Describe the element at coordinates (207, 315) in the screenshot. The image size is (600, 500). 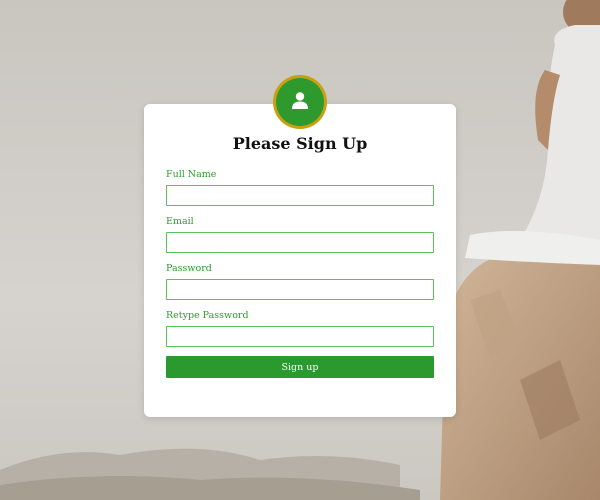
I see `retype-password-label: Retype Password` at that location.